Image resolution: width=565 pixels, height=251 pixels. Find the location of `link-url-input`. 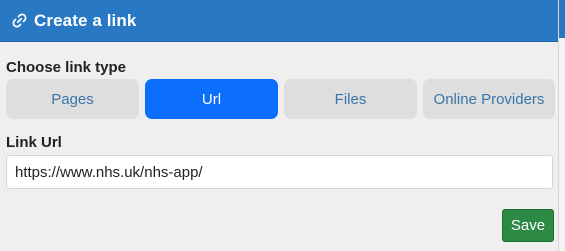

link-url-input is located at coordinates (279, 172).